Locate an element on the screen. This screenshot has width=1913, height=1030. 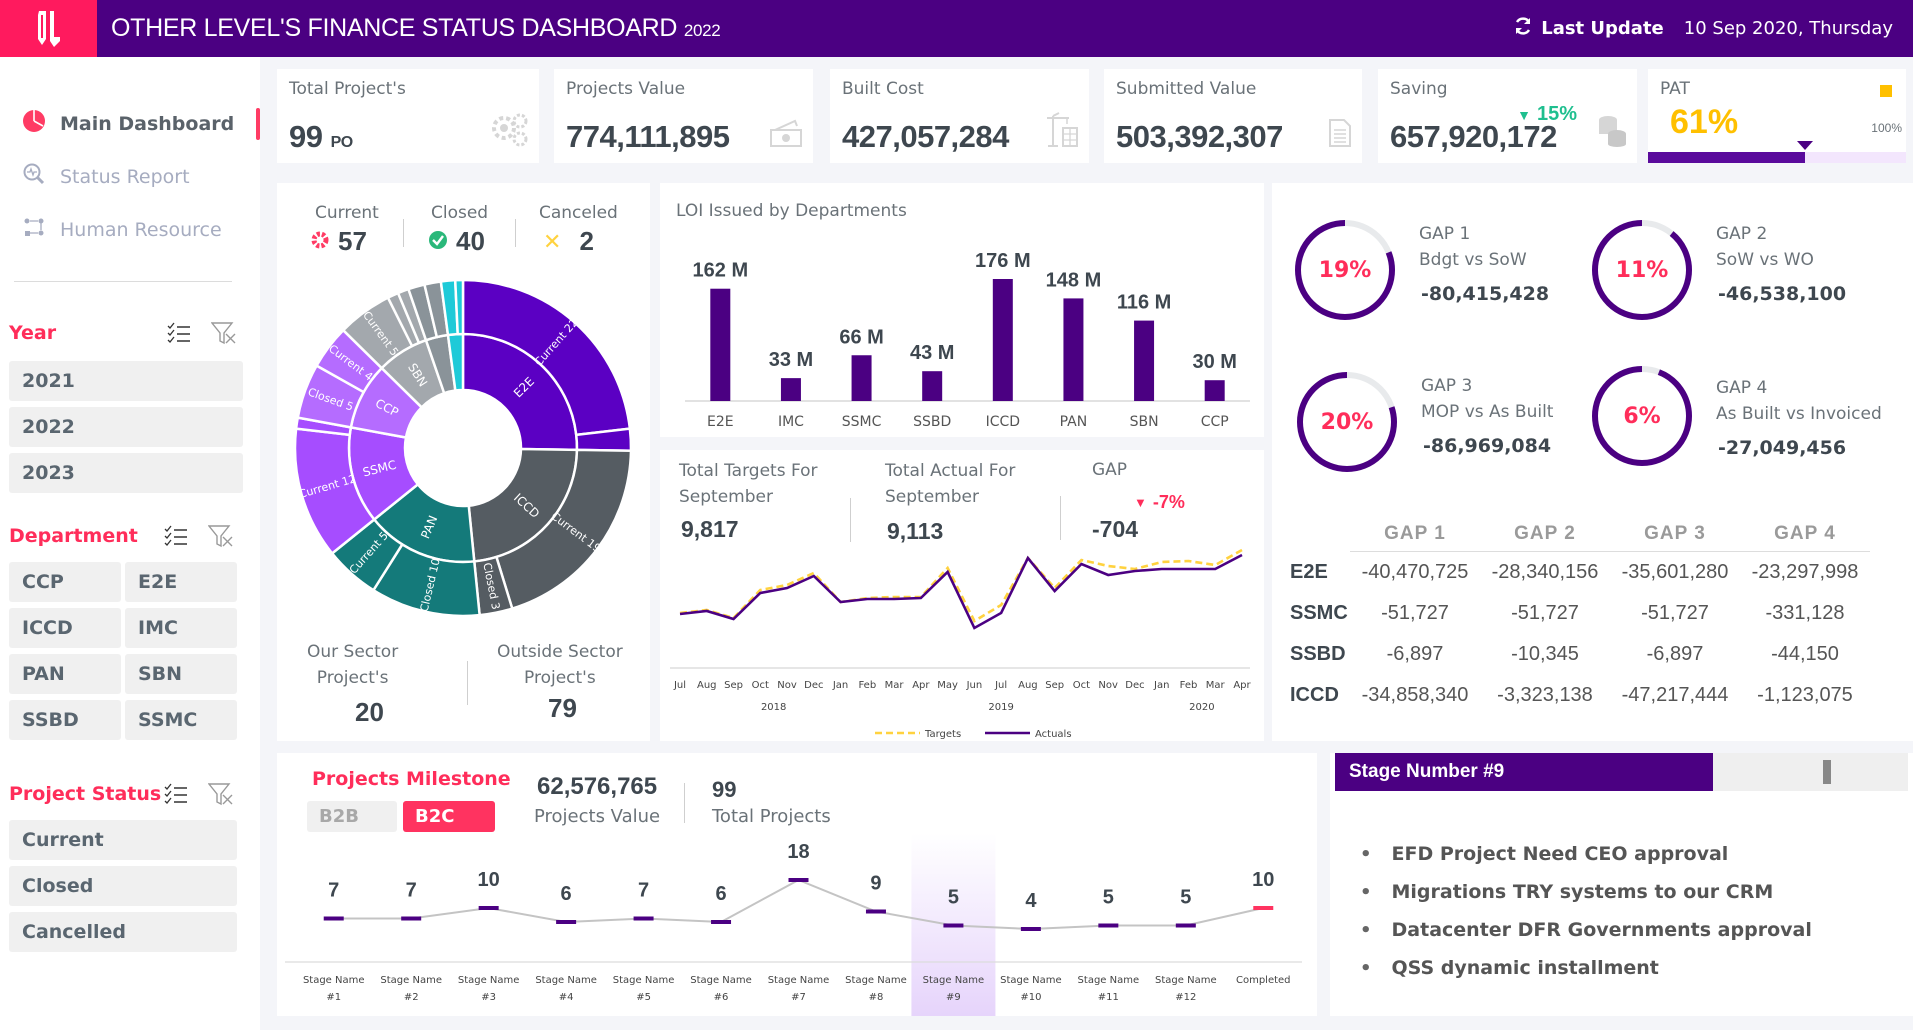
kpi-label: Submitted Value is located at coordinates (1186, 89).